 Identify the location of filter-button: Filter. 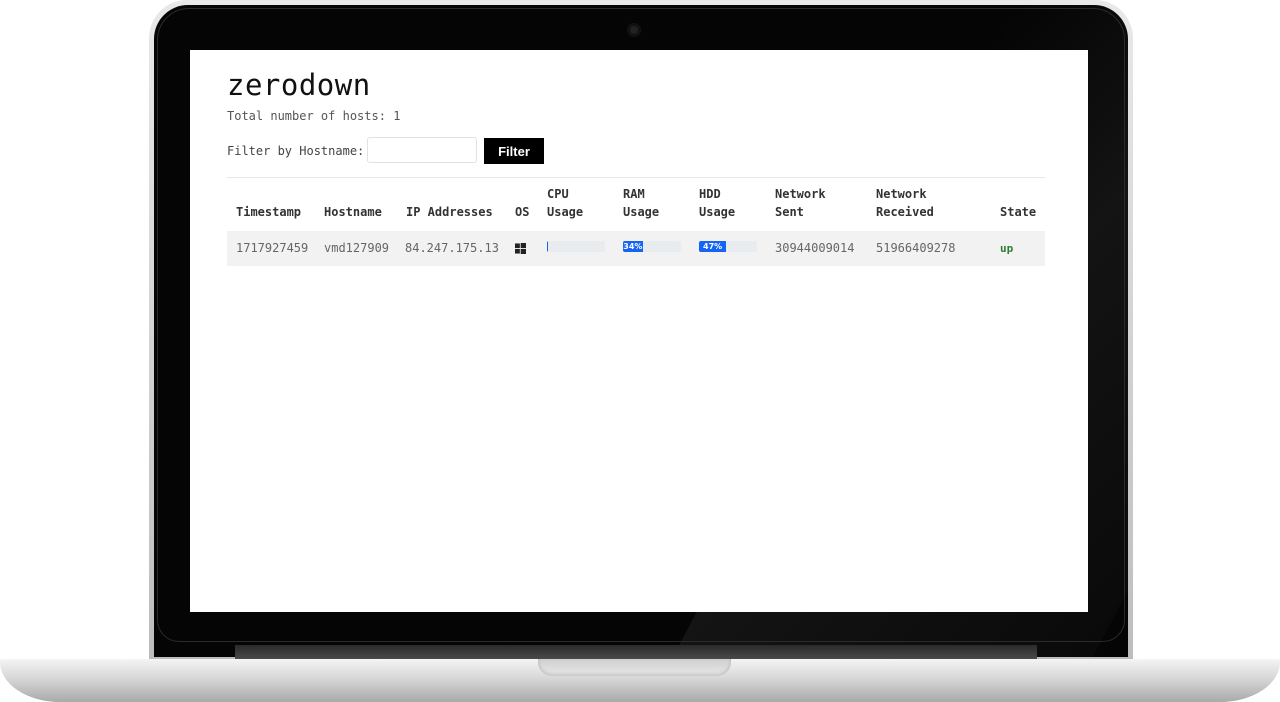
(514, 151).